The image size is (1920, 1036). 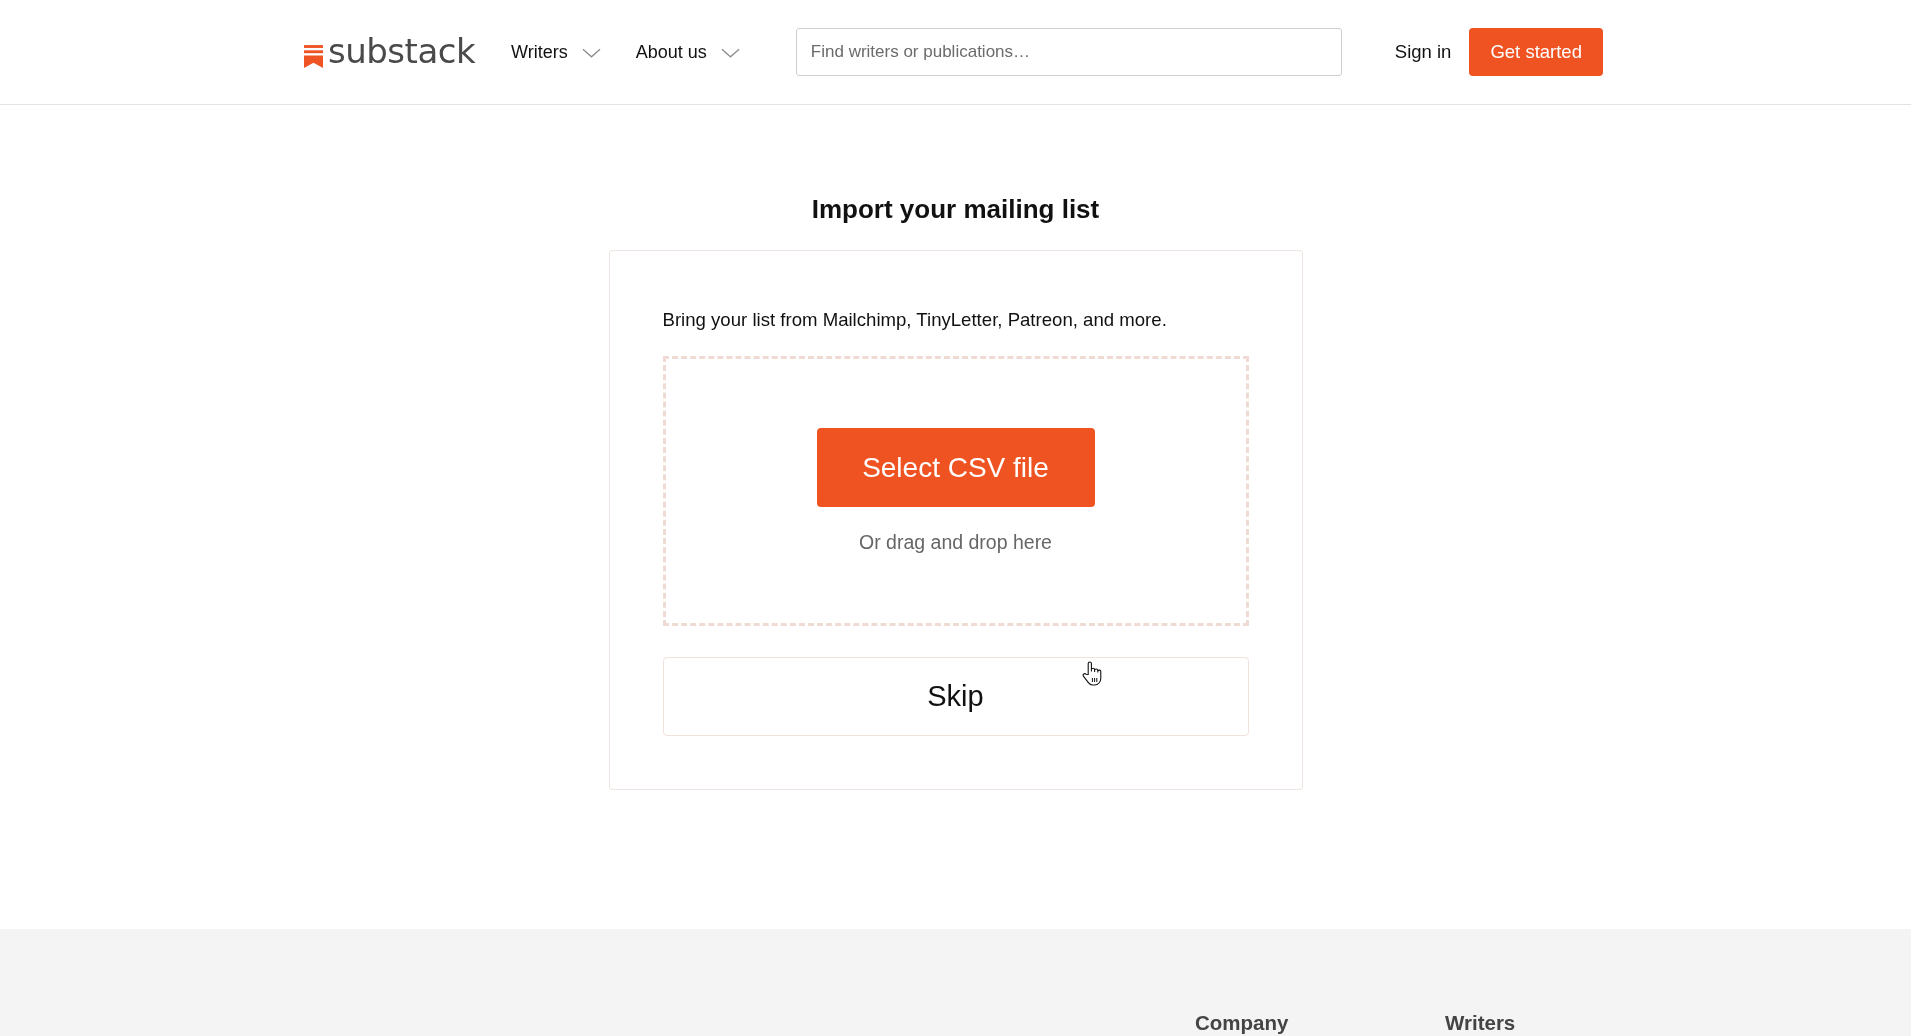 What do you see at coordinates (915, 320) in the screenshot?
I see `import-description: Bring your list from Mailchimp, TinyLetter, Patreon, and more.` at bounding box center [915, 320].